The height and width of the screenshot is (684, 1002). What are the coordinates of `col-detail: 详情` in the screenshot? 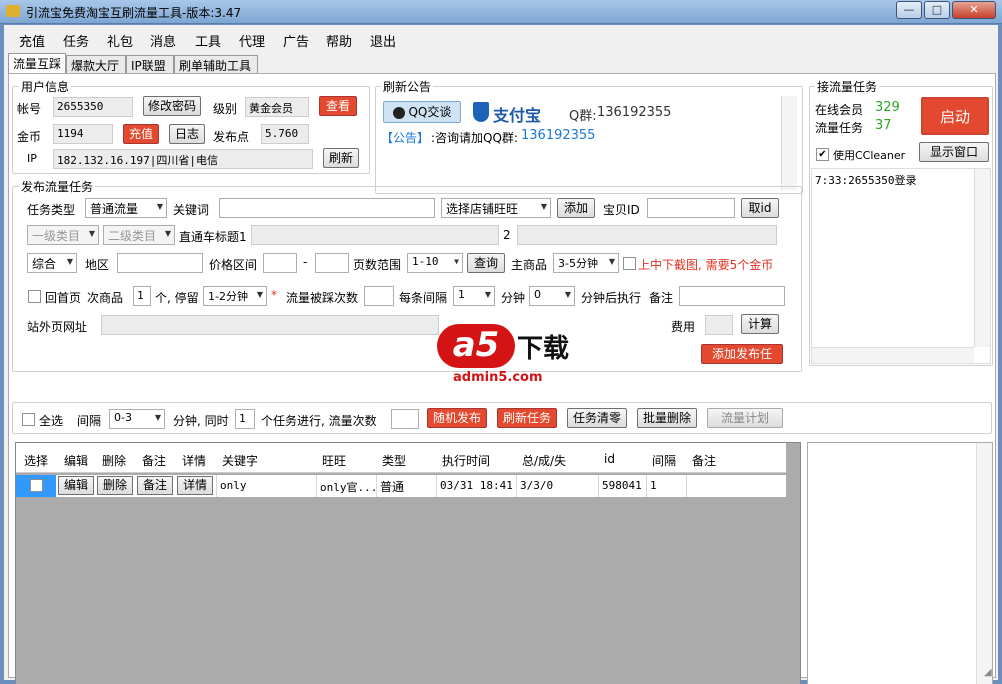 It's located at (194, 461).